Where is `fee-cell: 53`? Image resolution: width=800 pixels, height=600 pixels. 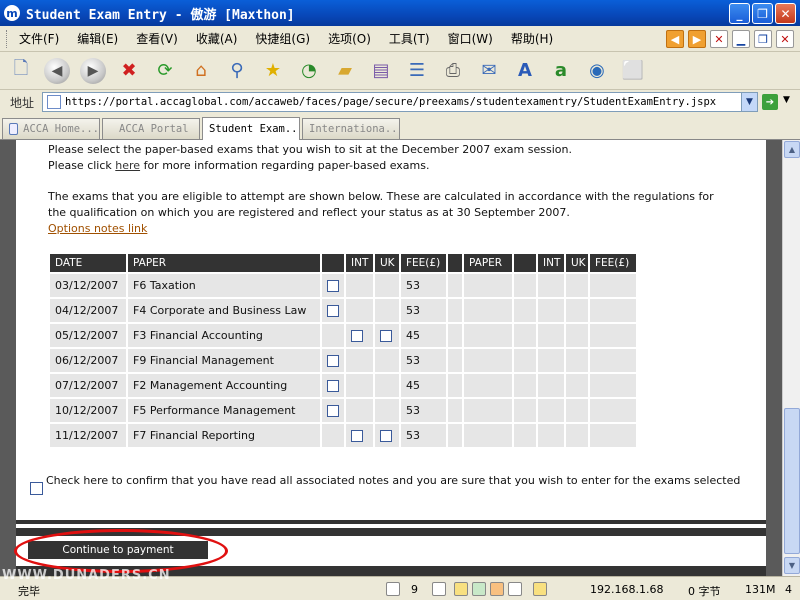
fee-cell: 53 is located at coordinates (423, 310).